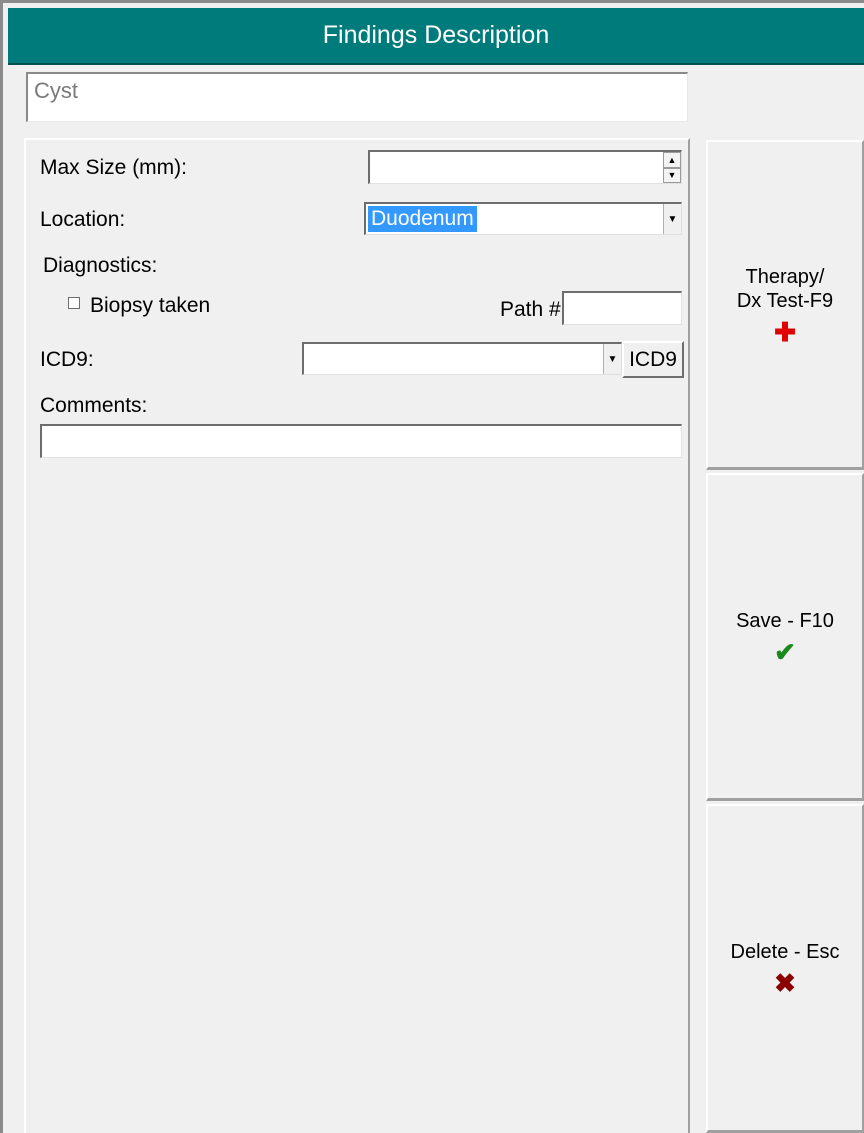 The height and width of the screenshot is (1133, 864). Describe the element at coordinates (422, 219) in the screenshot. I see `location-selected-value: Duodenum` at that location.